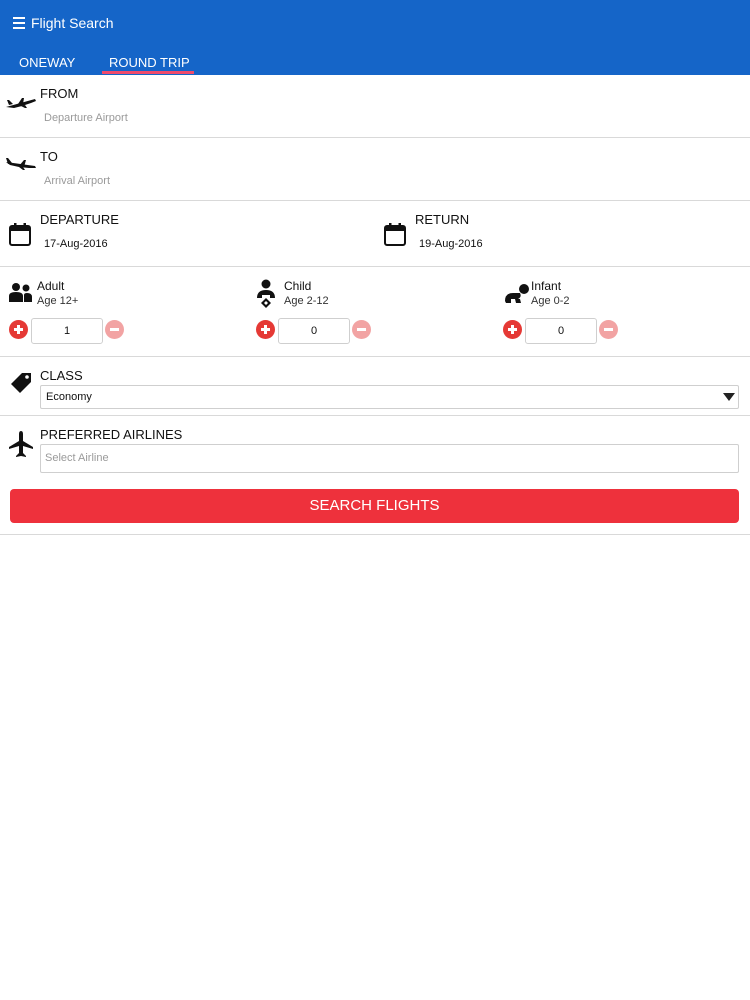 The image size is (750, 1000). I want to click on tab-round-trip: ROUND TRIP, so click(149, 62).